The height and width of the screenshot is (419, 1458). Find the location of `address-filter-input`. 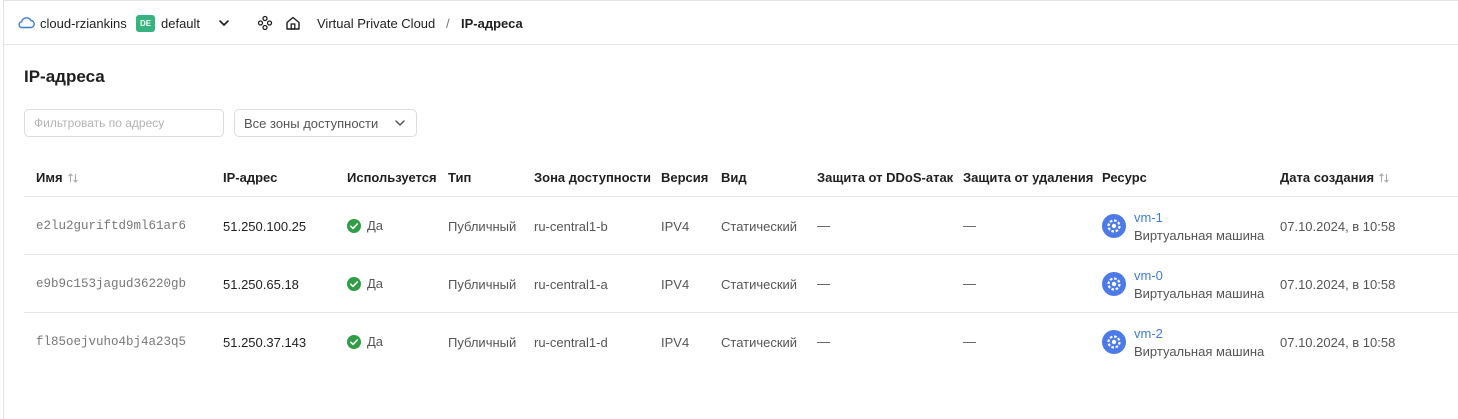

address-filter-input is located at coordinates (124, 123).